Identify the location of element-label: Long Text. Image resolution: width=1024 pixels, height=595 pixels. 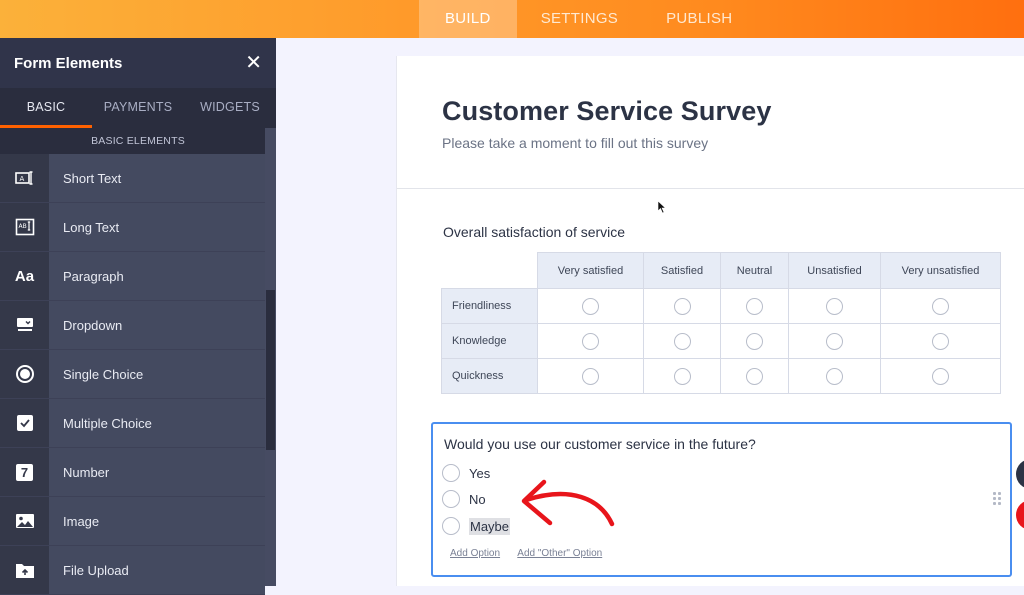
(157, 227).